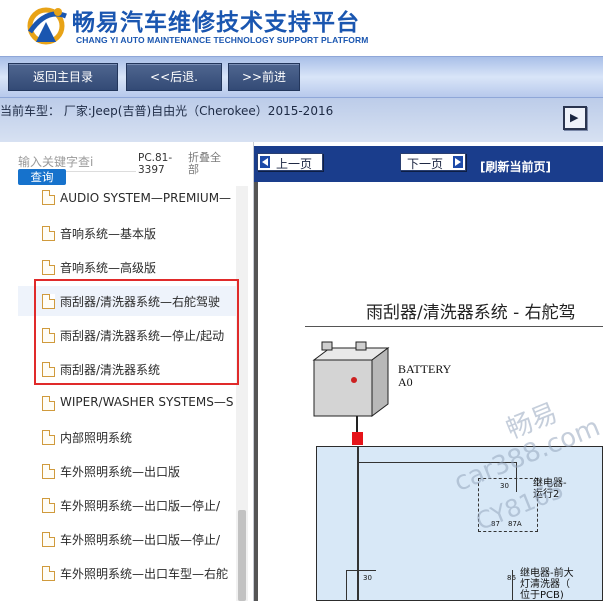 This screenshot has width=603, height=601. What do you see at coordinates (424, 376) in the screenshot?
I see `battery-label: BATTERY A0` at bounding box center [424, 376].